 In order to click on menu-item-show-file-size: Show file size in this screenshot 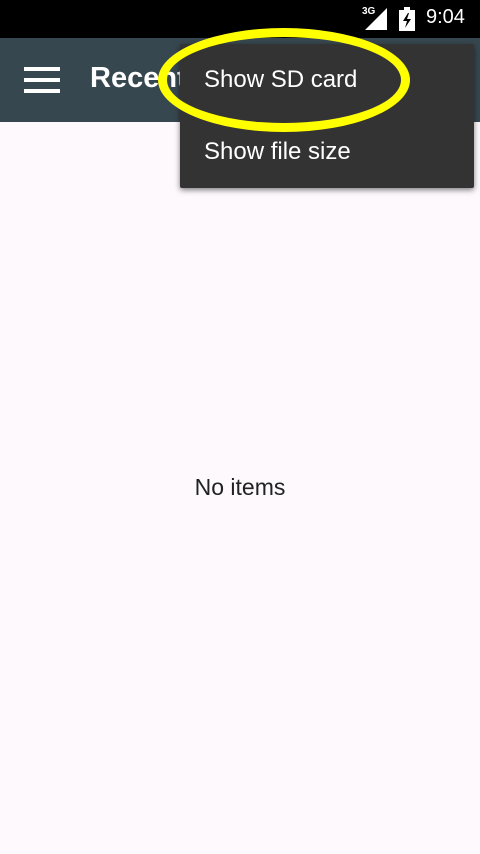, I will do `click(327, 152)`.